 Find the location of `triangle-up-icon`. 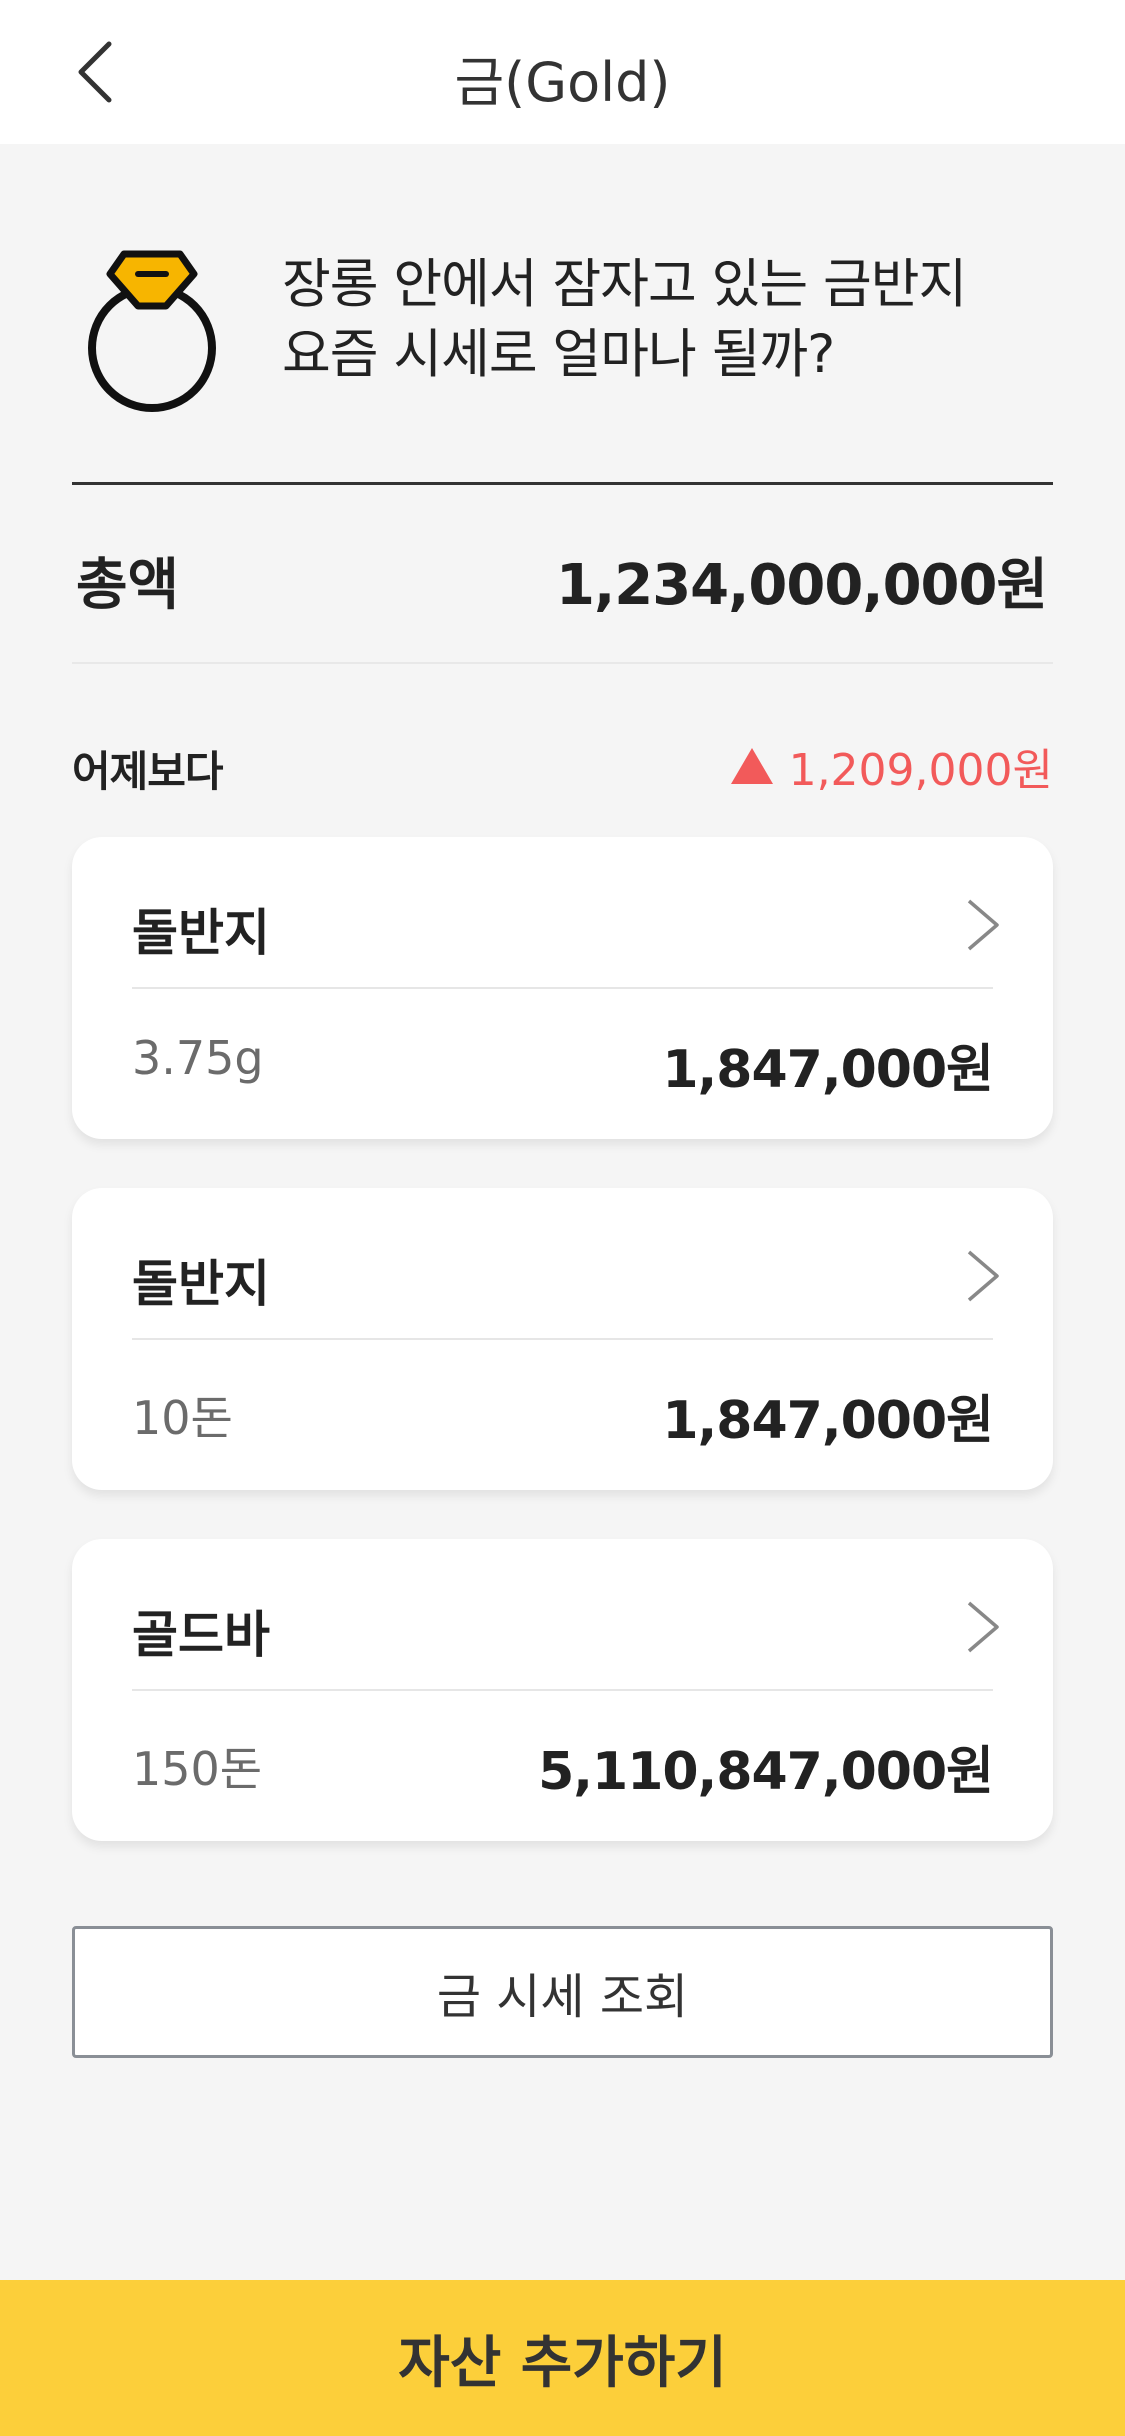

triangle-up-icon is located at coordinates (751, 766).